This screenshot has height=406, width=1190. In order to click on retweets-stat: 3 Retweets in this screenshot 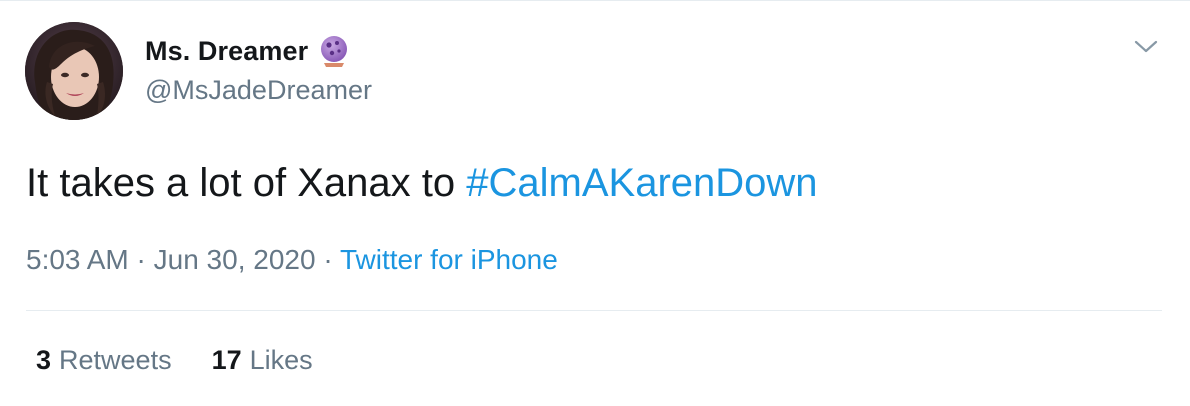, I will do `click(104, 360)`.